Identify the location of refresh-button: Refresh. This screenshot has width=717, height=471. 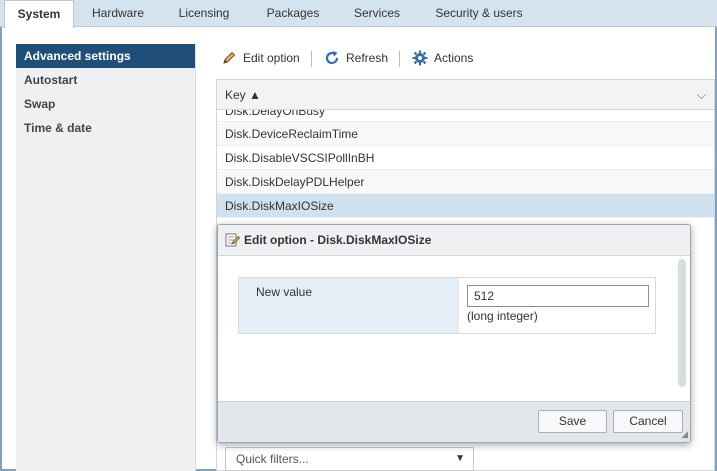
(359, 58).